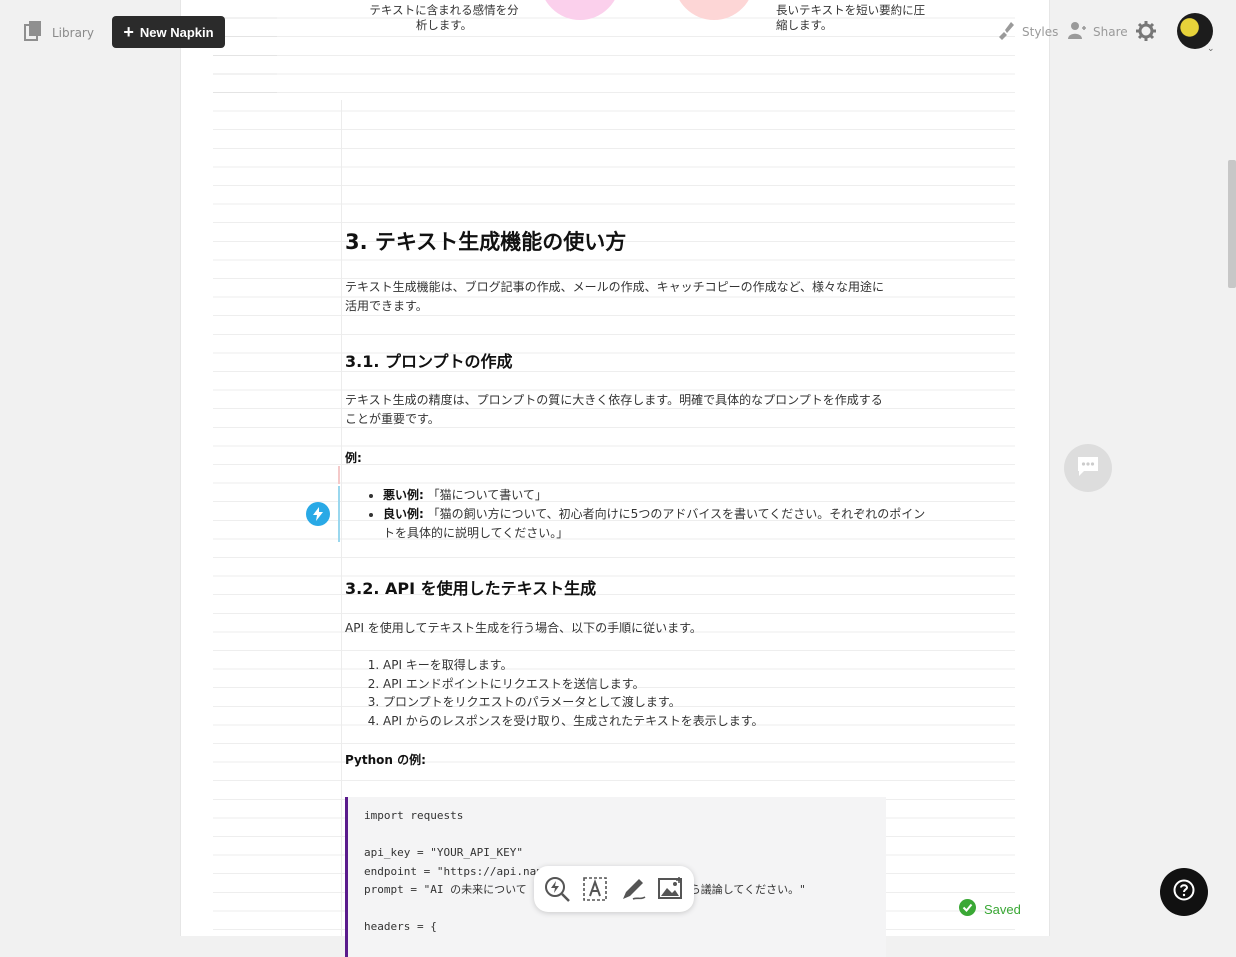  What do you see at coordinates (1002, 909) in the screenshot?
I see `saved-label: Saved` at bounding box center [1002, 909].